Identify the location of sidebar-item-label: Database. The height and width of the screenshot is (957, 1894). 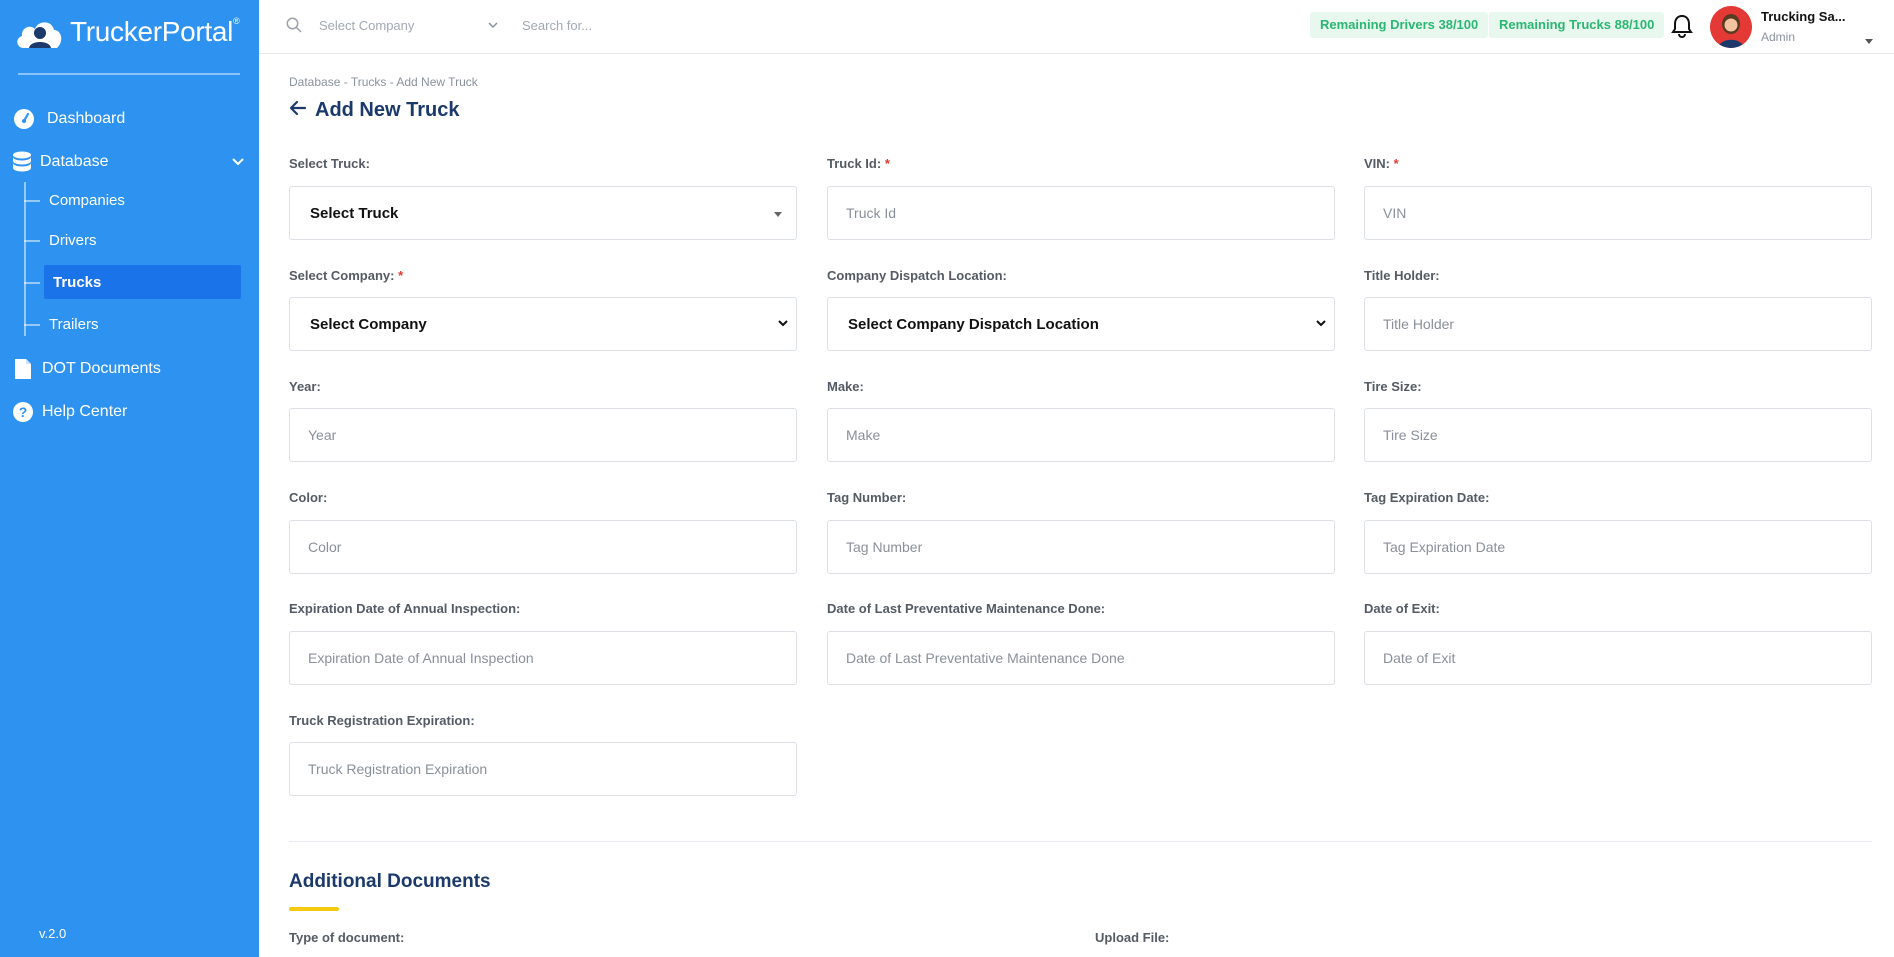
(74, 161).